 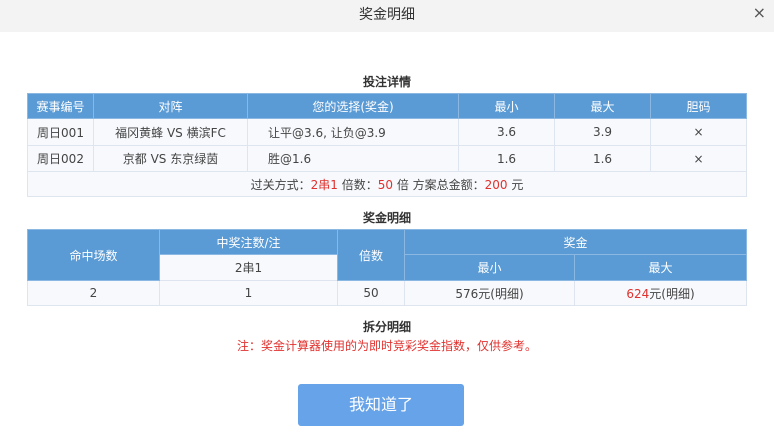 What do you see at coordinates (506, 106) in the screenshot?
I see `header-cell: 最小` at bounding box center [506, 106].